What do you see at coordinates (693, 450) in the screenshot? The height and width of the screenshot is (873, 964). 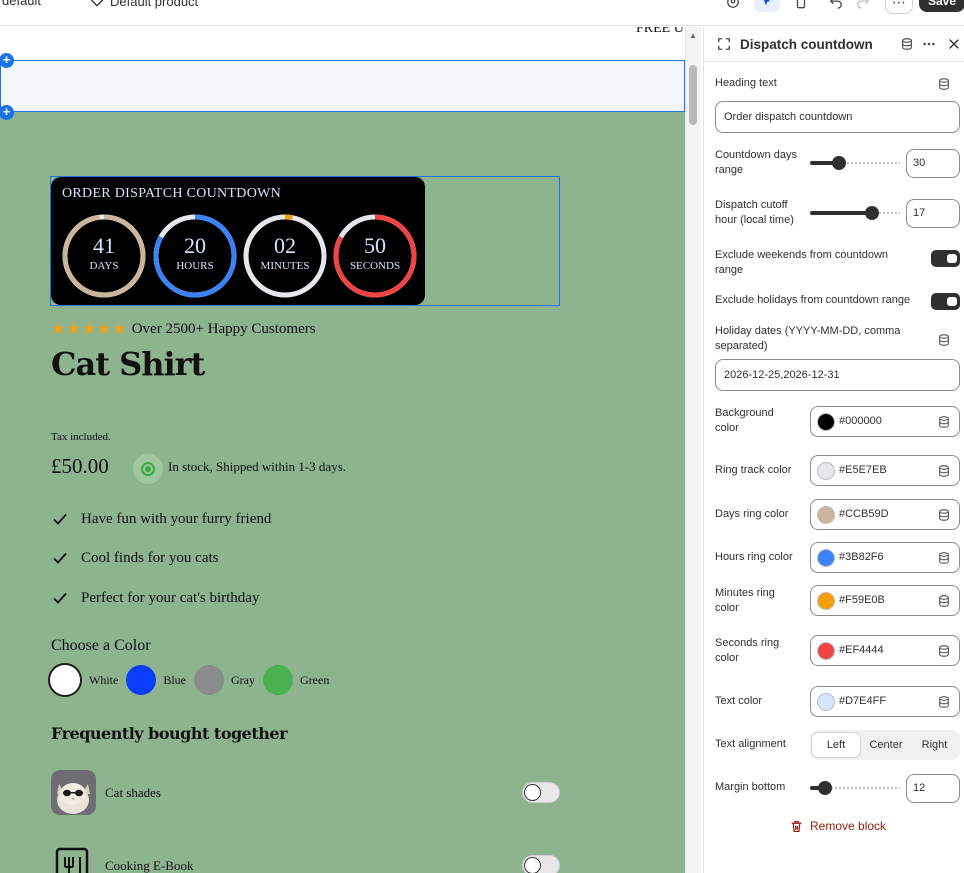 I see `canvas-scrollbar: ▲` at bounding box center [693, 450].